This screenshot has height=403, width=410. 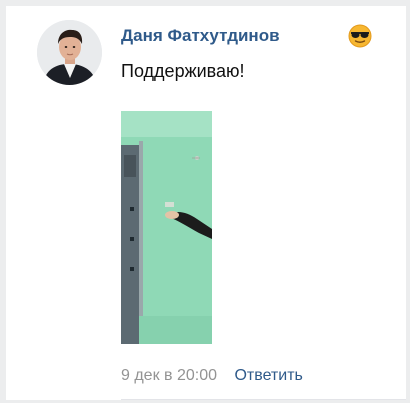 What do you see at coordinates (183, 71) in the screenshot?
I see `comment-text: Поддерживаю!` at bounding box center [183, 71].